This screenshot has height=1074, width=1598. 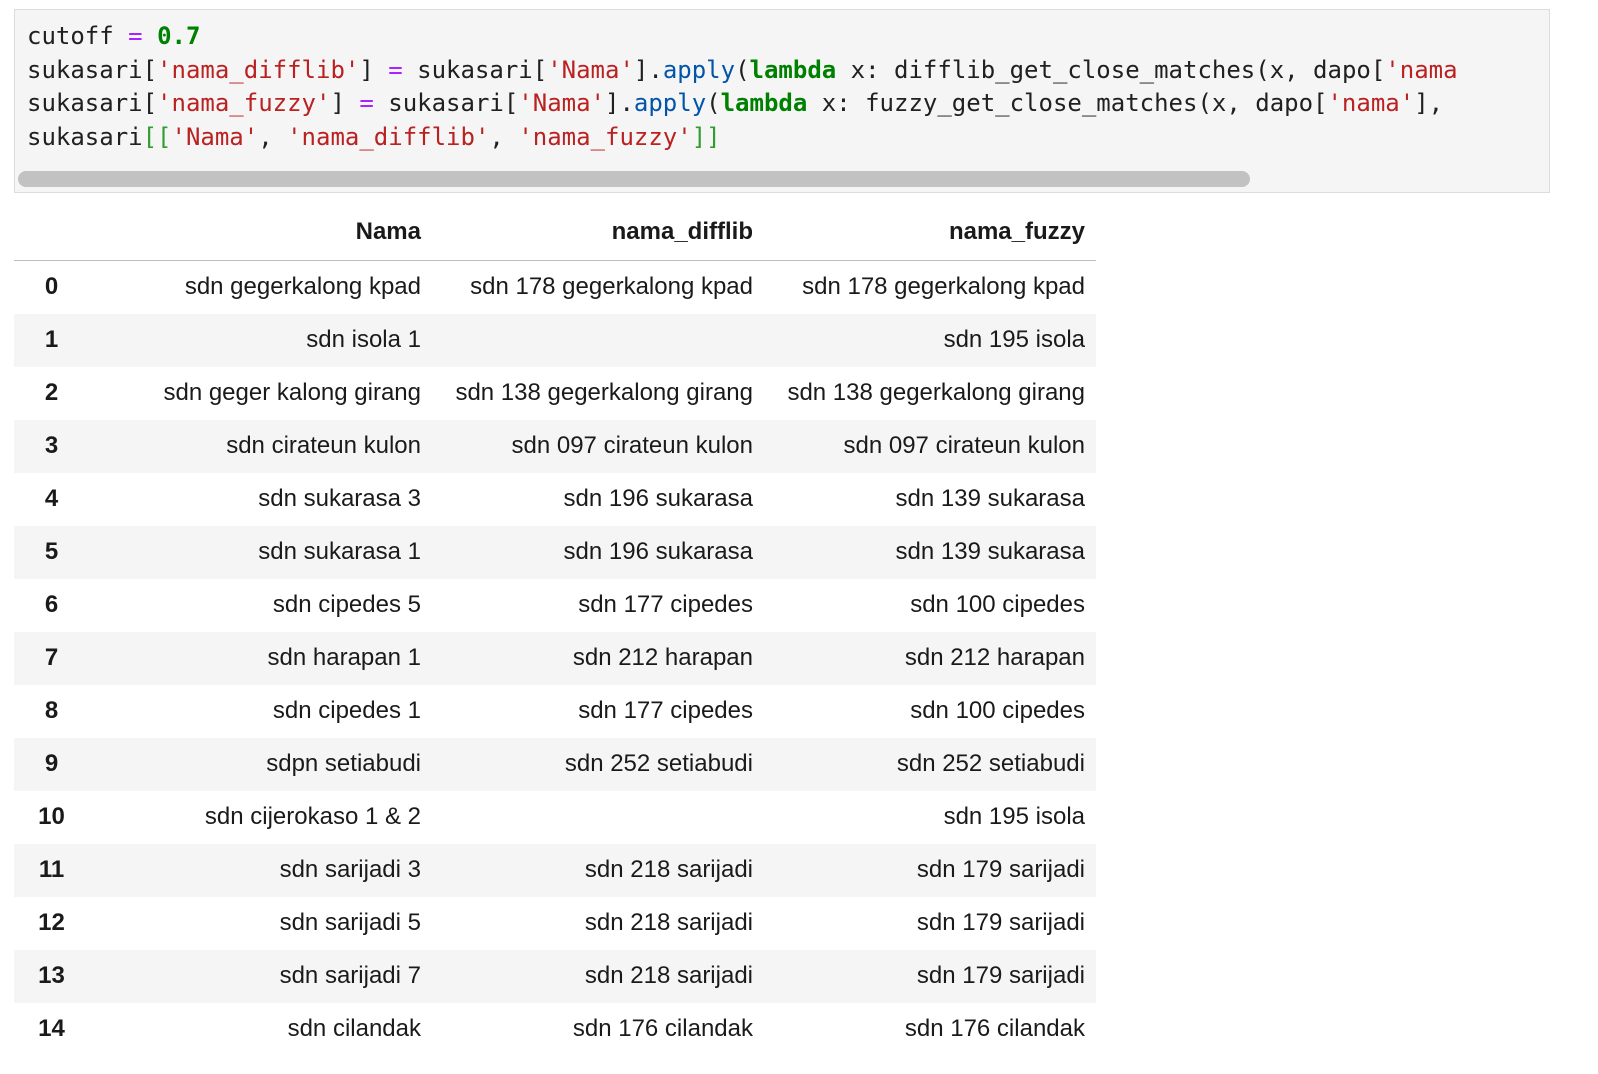 I want to click on cell-nama: sdpn setiabudi, so click(x=343, y=763).